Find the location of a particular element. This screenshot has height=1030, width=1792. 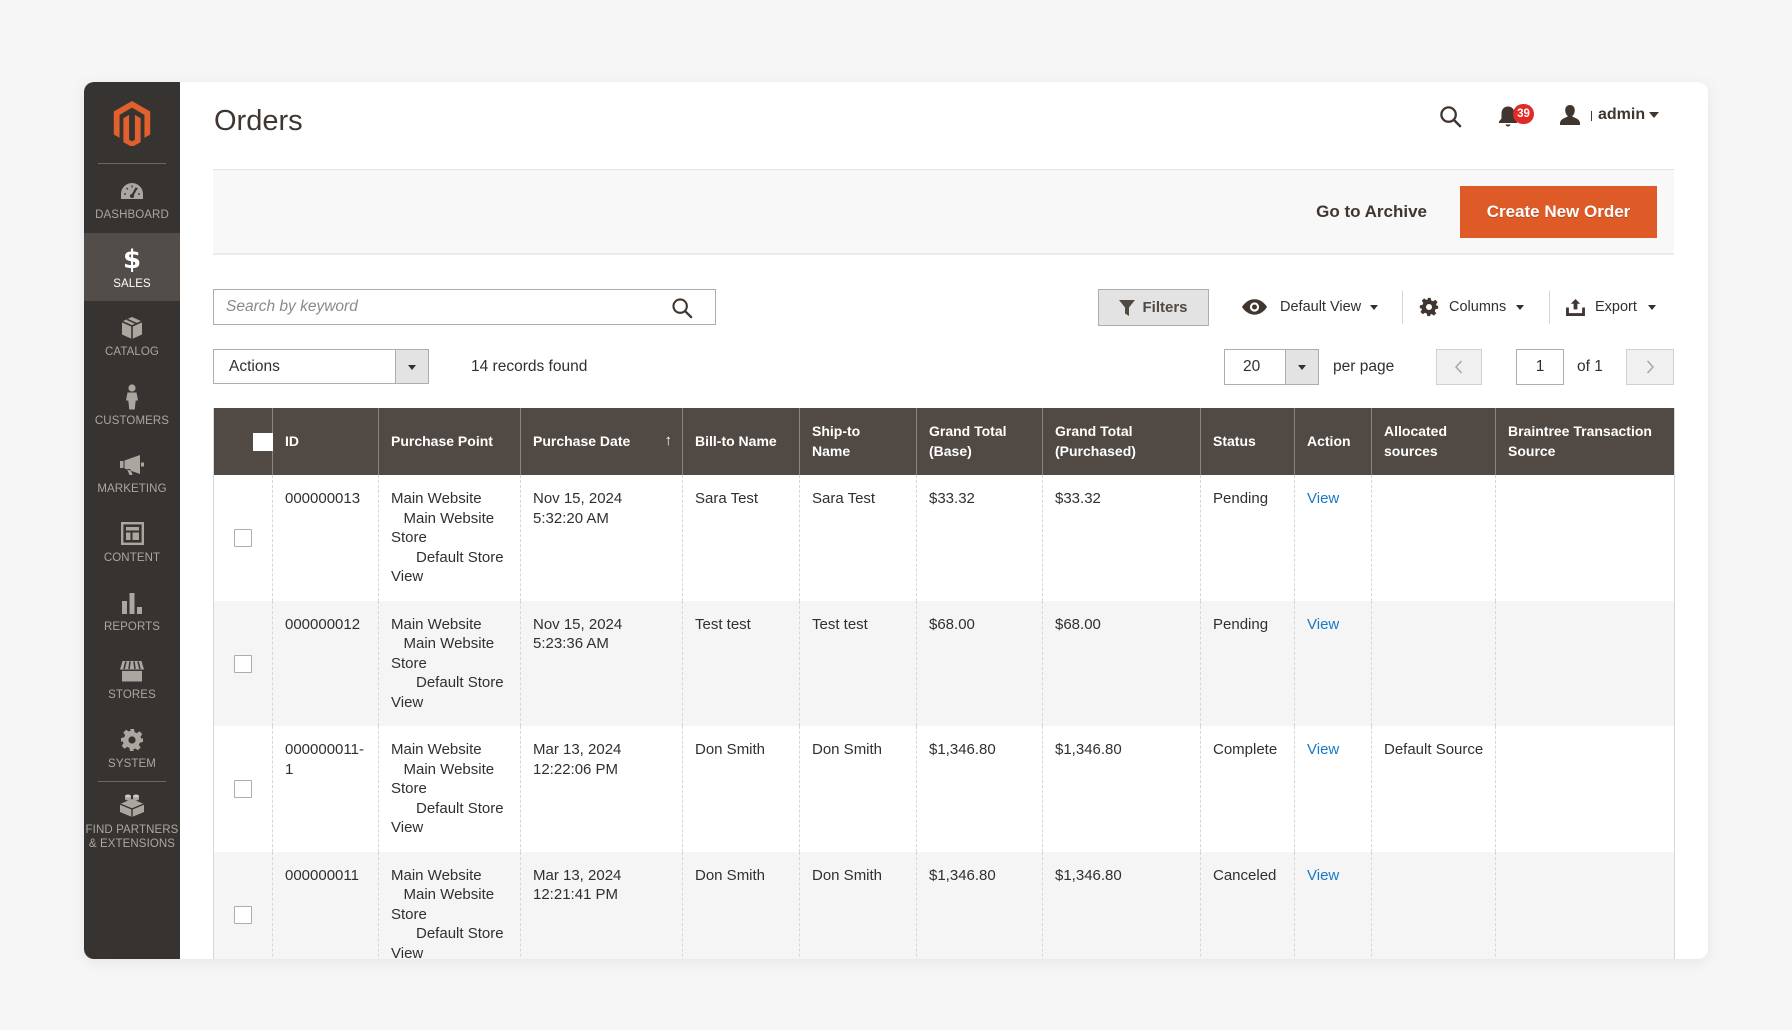

status-value: Pending is located at coordinates (1241, 498).